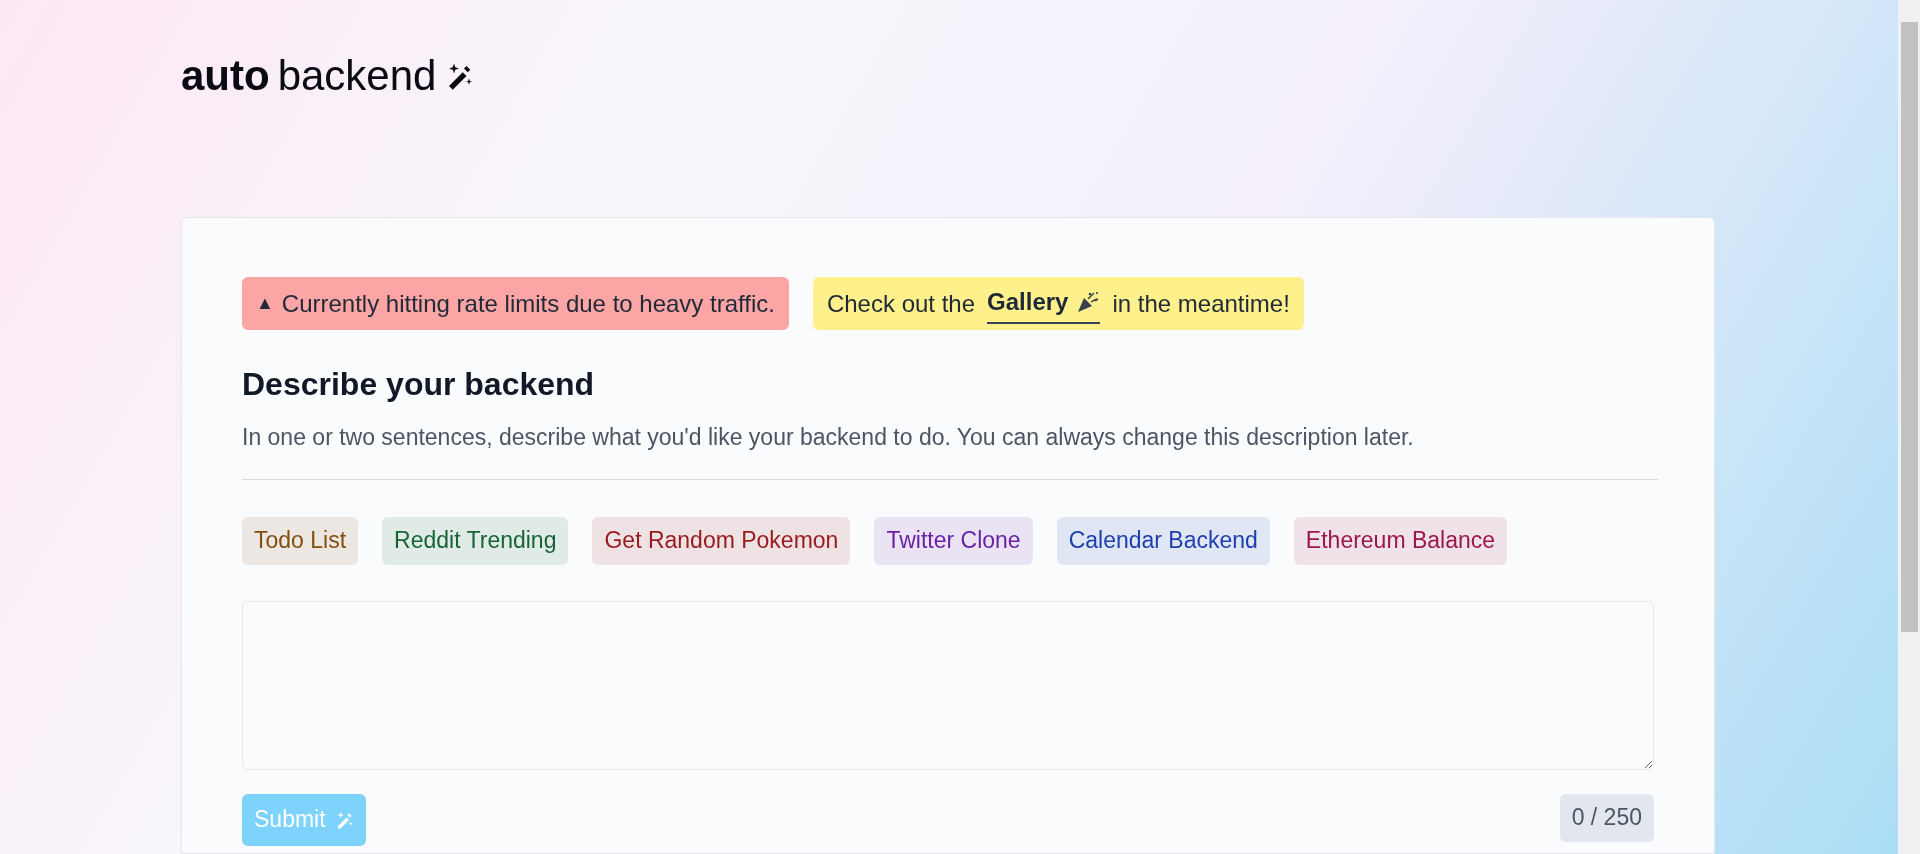 The image size is (1920, 854). I want to click on section-heading: Describe your backend, so click(419, 384).